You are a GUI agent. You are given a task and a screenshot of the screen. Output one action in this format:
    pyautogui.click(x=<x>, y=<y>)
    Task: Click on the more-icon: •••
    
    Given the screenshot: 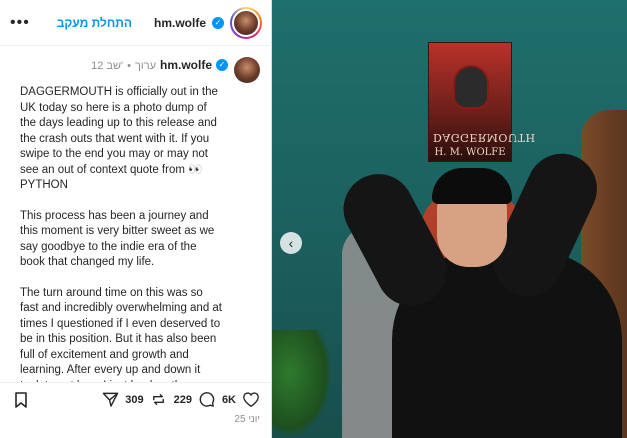 What is the action you would take?
    pyautogui.click(x=20, y=23)
    